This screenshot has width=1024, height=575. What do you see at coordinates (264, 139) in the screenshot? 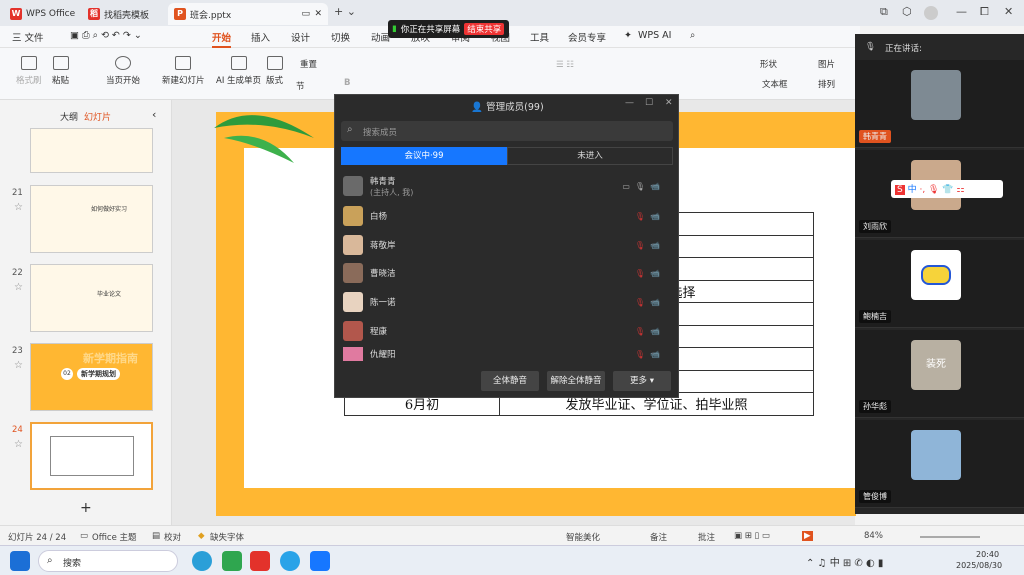
I see `leaf-decoration` at bounding box center [264, 139].